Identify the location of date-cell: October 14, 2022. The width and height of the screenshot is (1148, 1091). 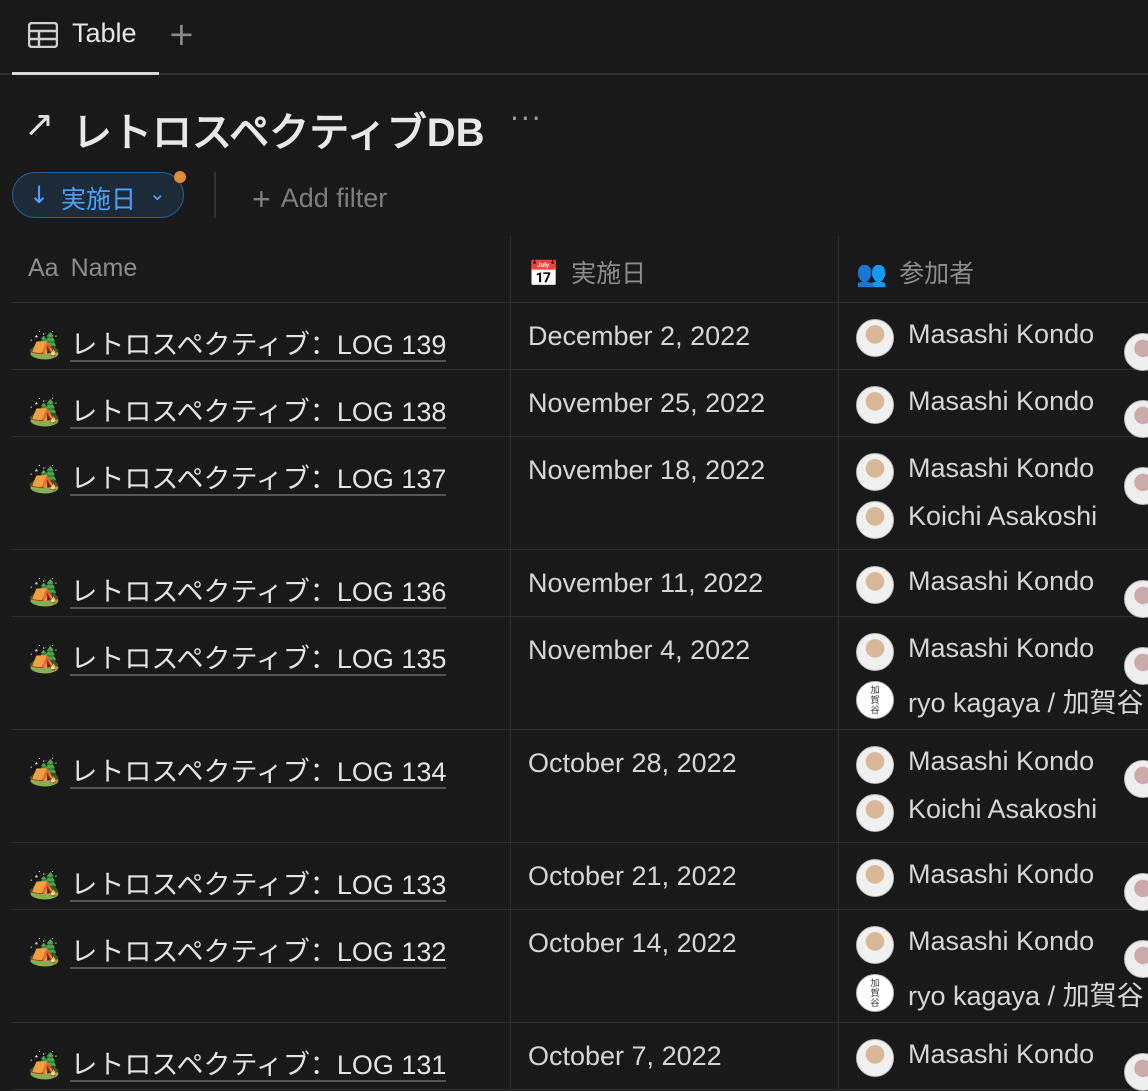
(632, 943).